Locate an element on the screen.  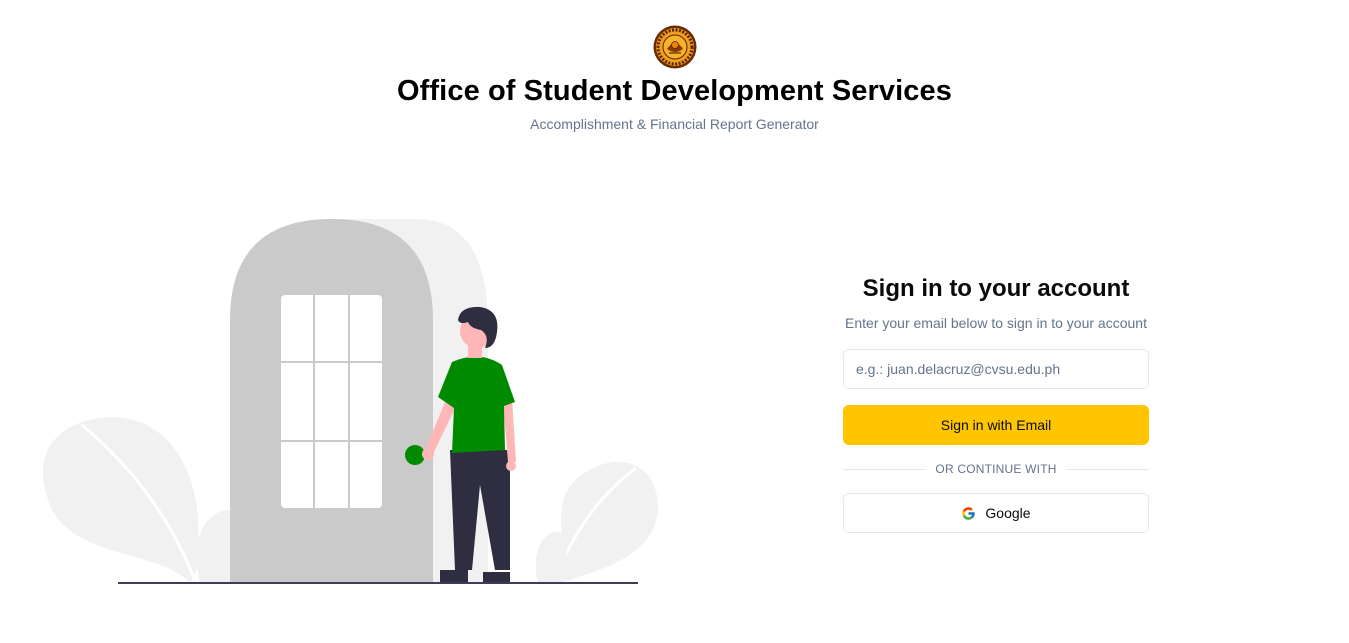
left-leaf-shape is located at coordinates (121, 500).